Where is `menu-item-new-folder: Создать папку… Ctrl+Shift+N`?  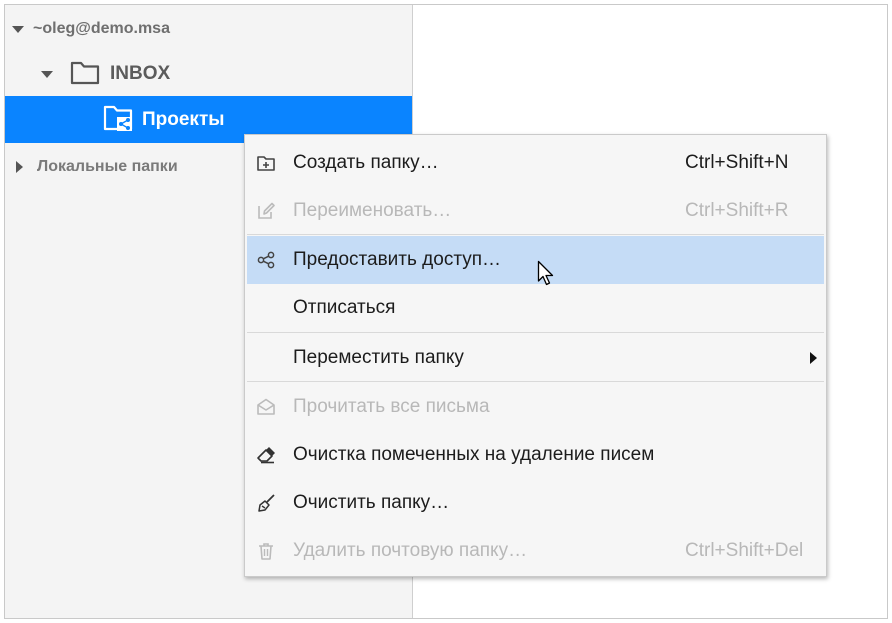 menu-item-new-folder: Создать папку… Ctrl+Shift+N is located at coordinates (535, 163).